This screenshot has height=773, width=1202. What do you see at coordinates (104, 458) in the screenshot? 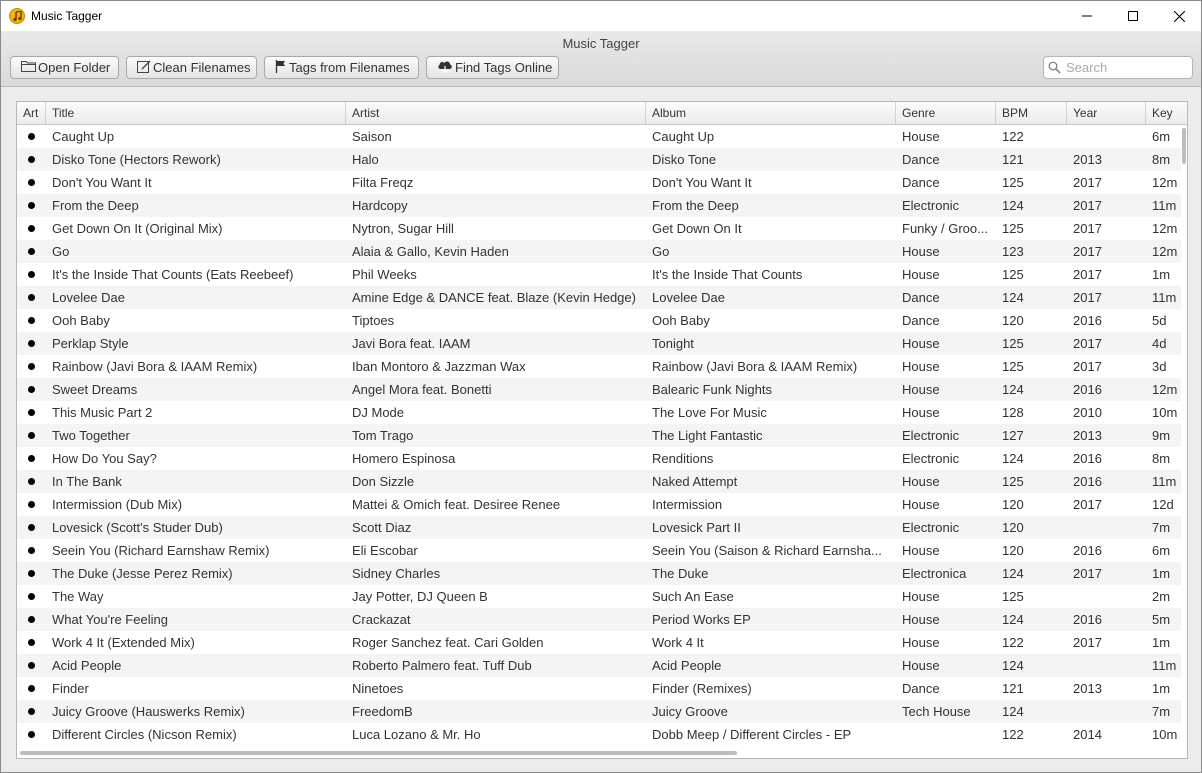
I see `cell-title: How Do You Say?` at bounding box center [104, 458].